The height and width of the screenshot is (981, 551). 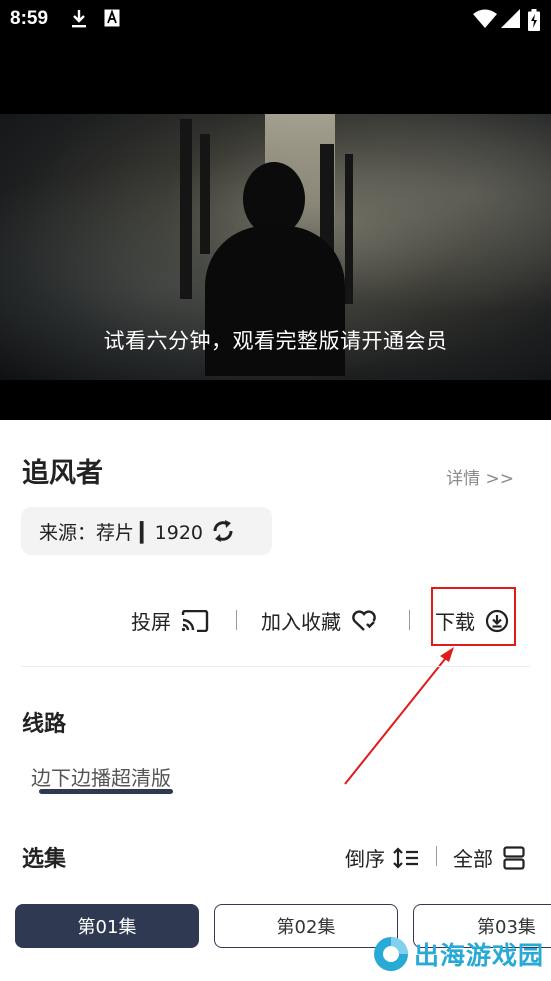 What do you see at coordinates (29, 18) in the screenshot?
I see `status-time: 8:59` at bounding box center [29, 18].